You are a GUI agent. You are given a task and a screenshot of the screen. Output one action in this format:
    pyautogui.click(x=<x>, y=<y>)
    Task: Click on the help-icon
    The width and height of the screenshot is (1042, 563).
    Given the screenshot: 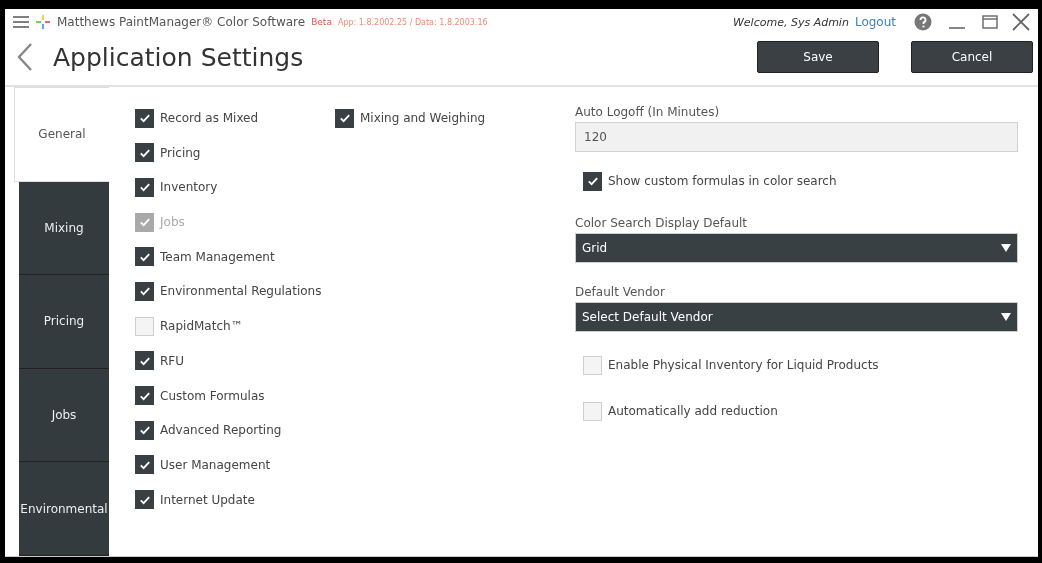 What is the action you would take?
    pyautogui.click(x=923, y=22)
    